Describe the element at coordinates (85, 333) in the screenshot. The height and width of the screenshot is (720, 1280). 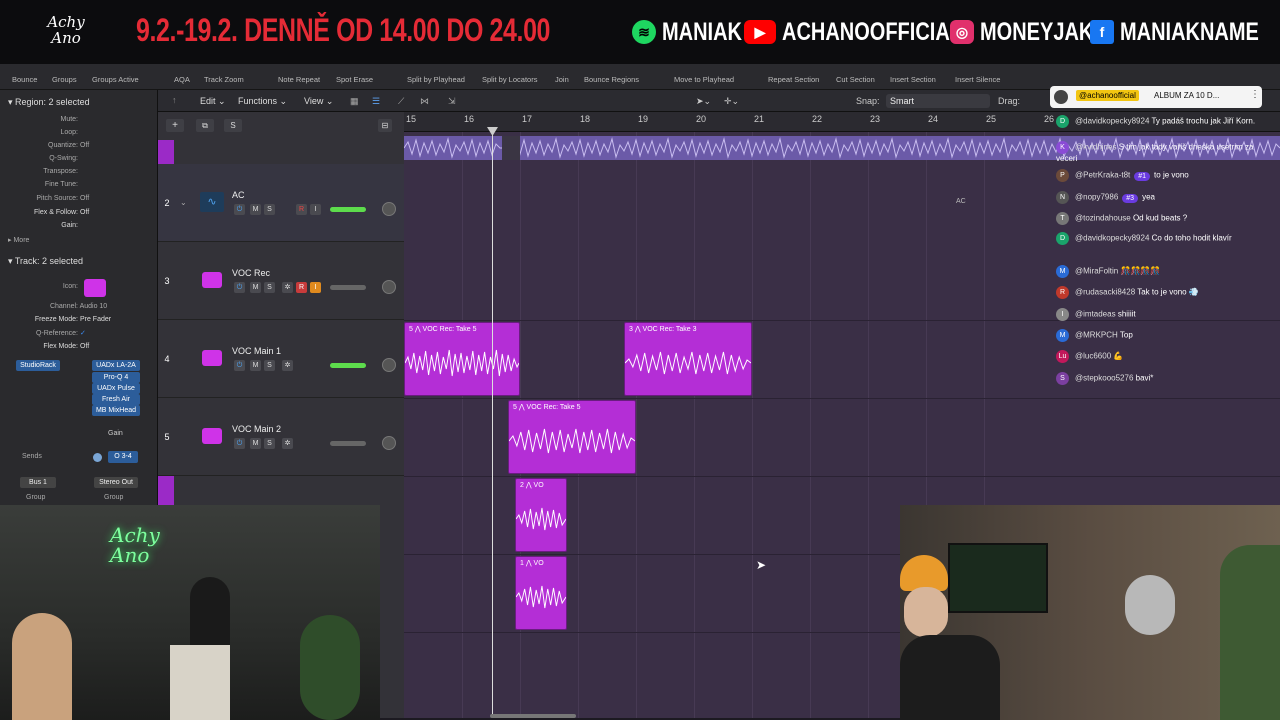
I see `param-q-reference: Q-Reference: ✓` at that location.